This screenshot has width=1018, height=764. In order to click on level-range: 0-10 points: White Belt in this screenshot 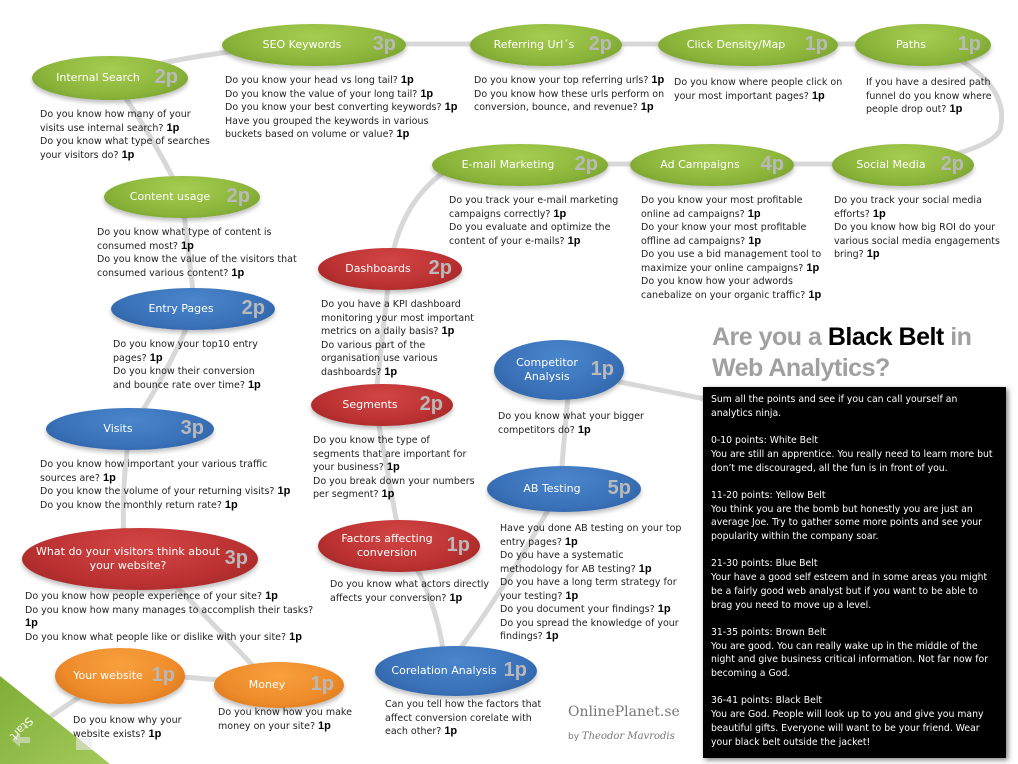, I will do `click(765, 441)`.